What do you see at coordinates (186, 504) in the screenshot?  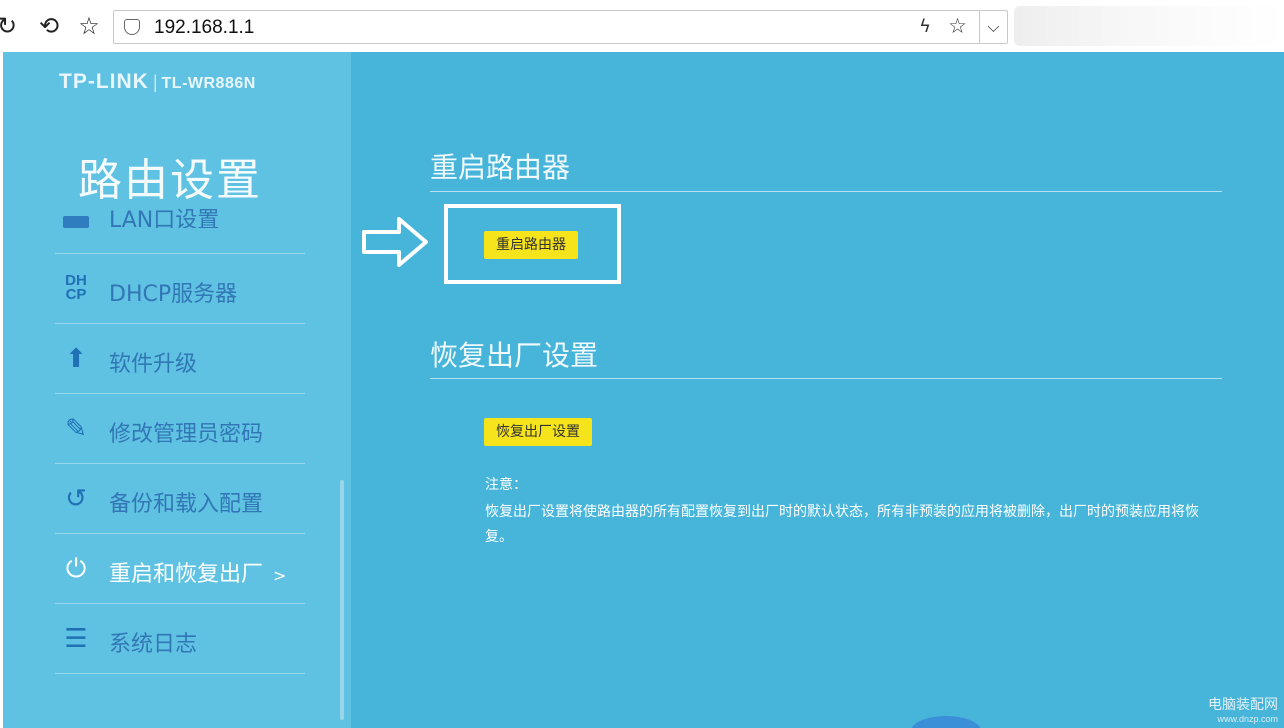 I see `sidebar-item-label: 备份和载入配置` at bounding box center [186, 504].